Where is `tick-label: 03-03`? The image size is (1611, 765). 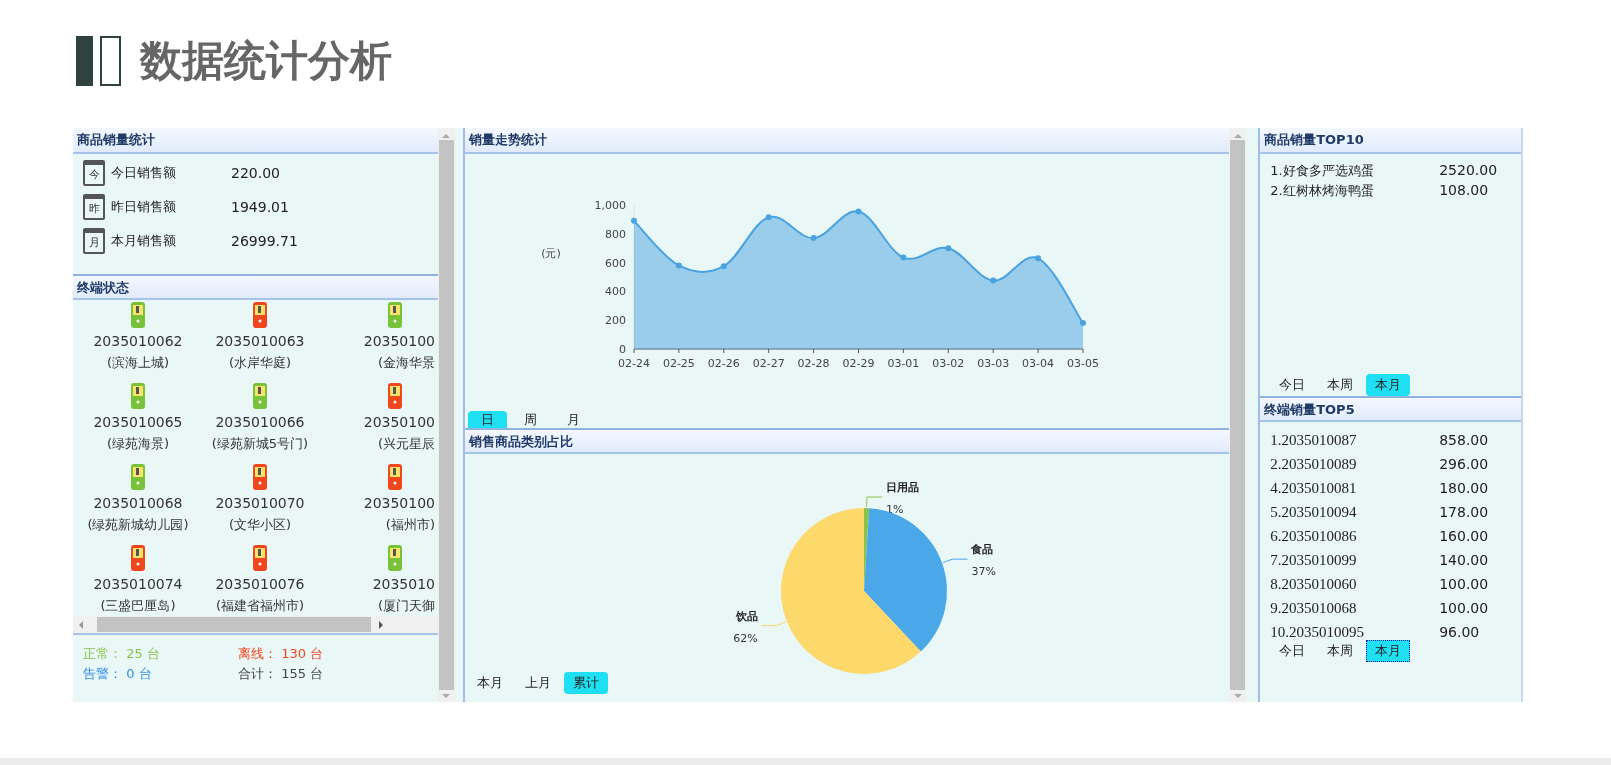 tick-label: 03-03 is located at coordinates (992, 363).